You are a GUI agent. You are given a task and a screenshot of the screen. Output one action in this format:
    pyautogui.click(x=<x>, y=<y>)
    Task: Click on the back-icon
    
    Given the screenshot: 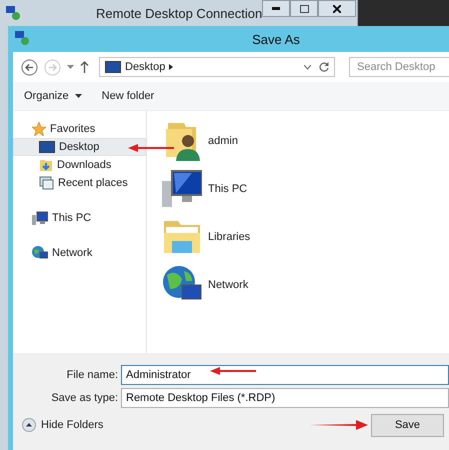 What is the action you would take?
    pyautogui.click(x=29, y=67)
    